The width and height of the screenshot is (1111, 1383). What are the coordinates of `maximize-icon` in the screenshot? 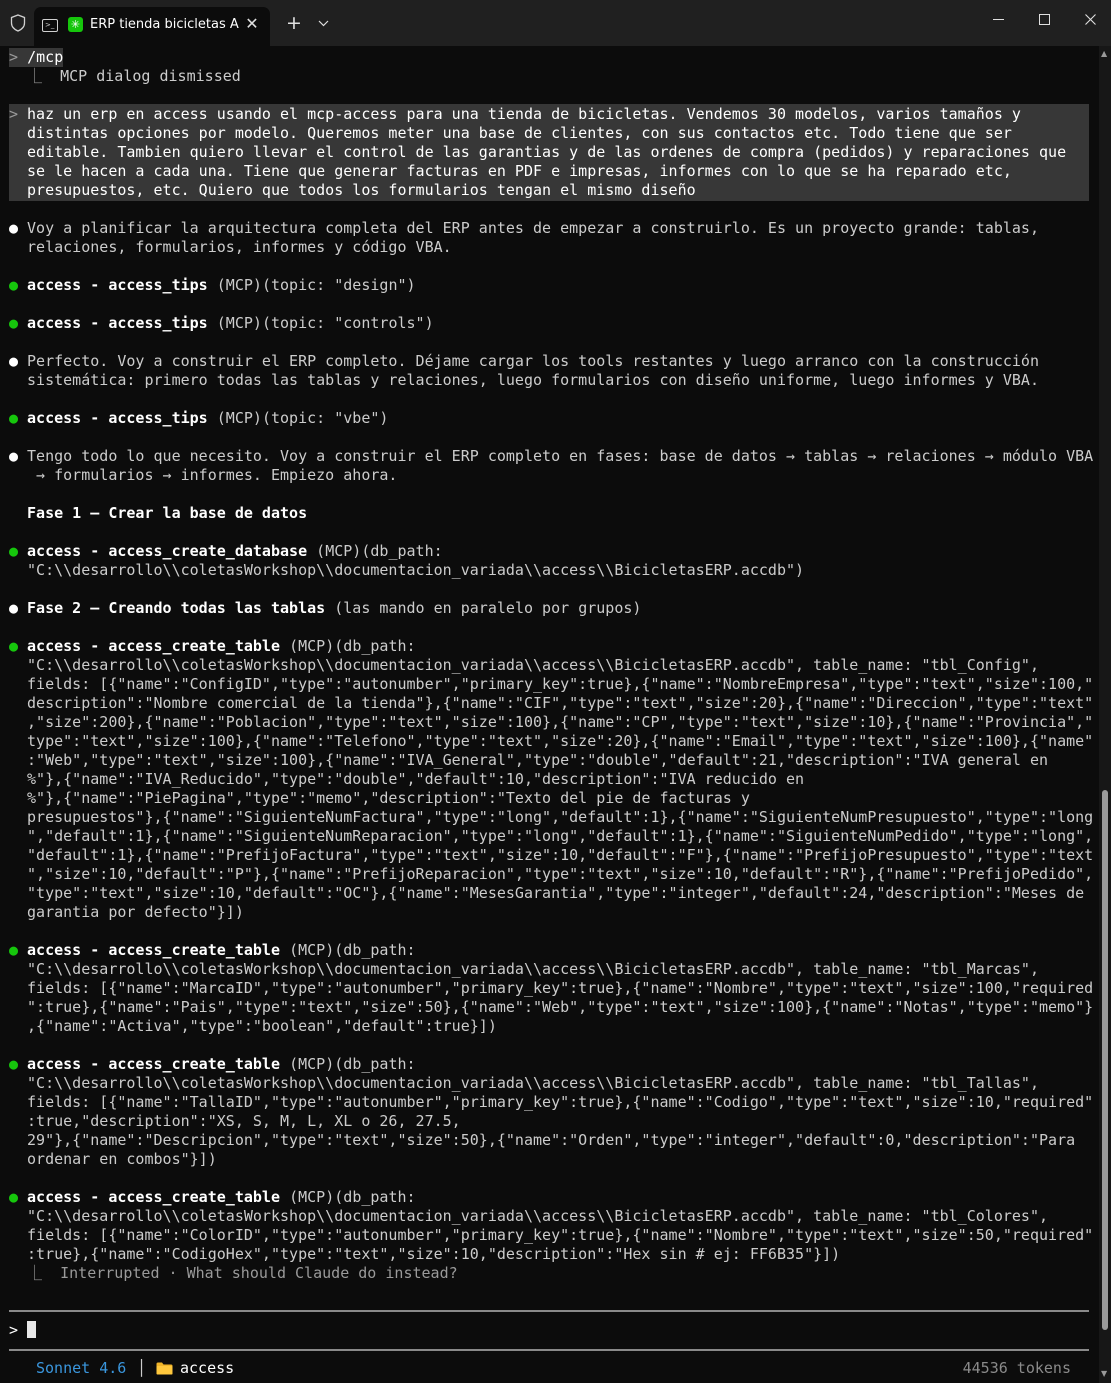 It's located at (1044, 19).